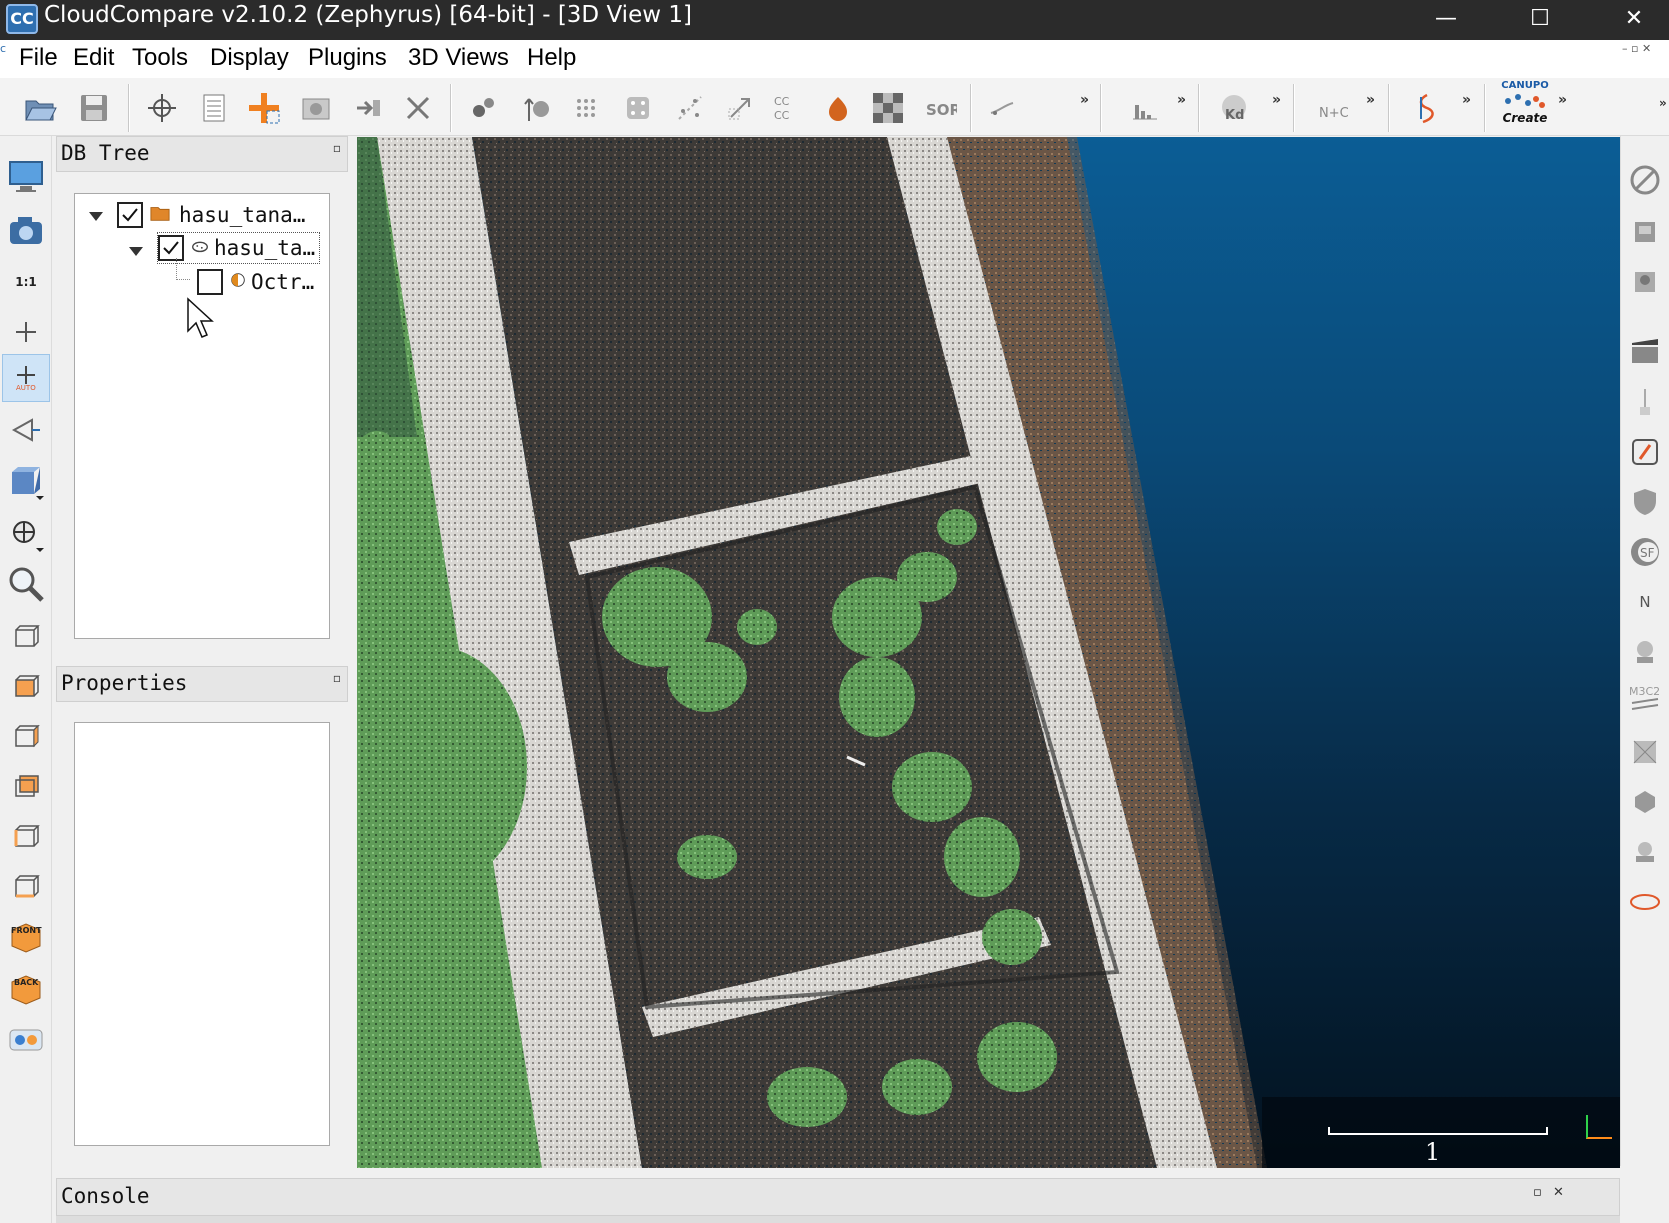 This screenshot has height=1223, width=1669. Describe the element at coordinates (26, 230) in the screenshot. I see `camera-icon` at that location.